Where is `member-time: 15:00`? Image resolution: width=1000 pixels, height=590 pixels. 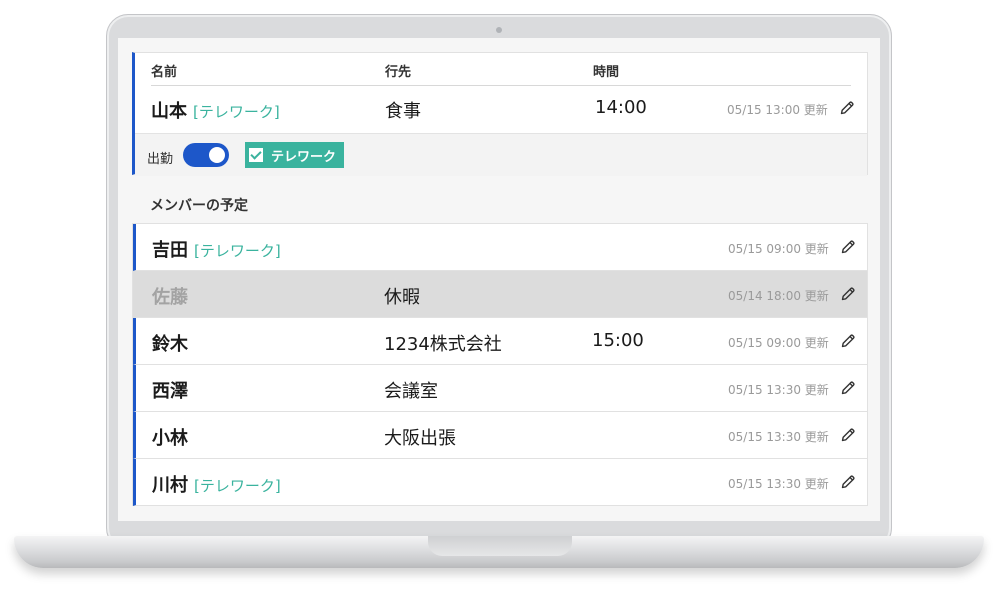
member-time: 15:00 is located at coordinates (618, 340).